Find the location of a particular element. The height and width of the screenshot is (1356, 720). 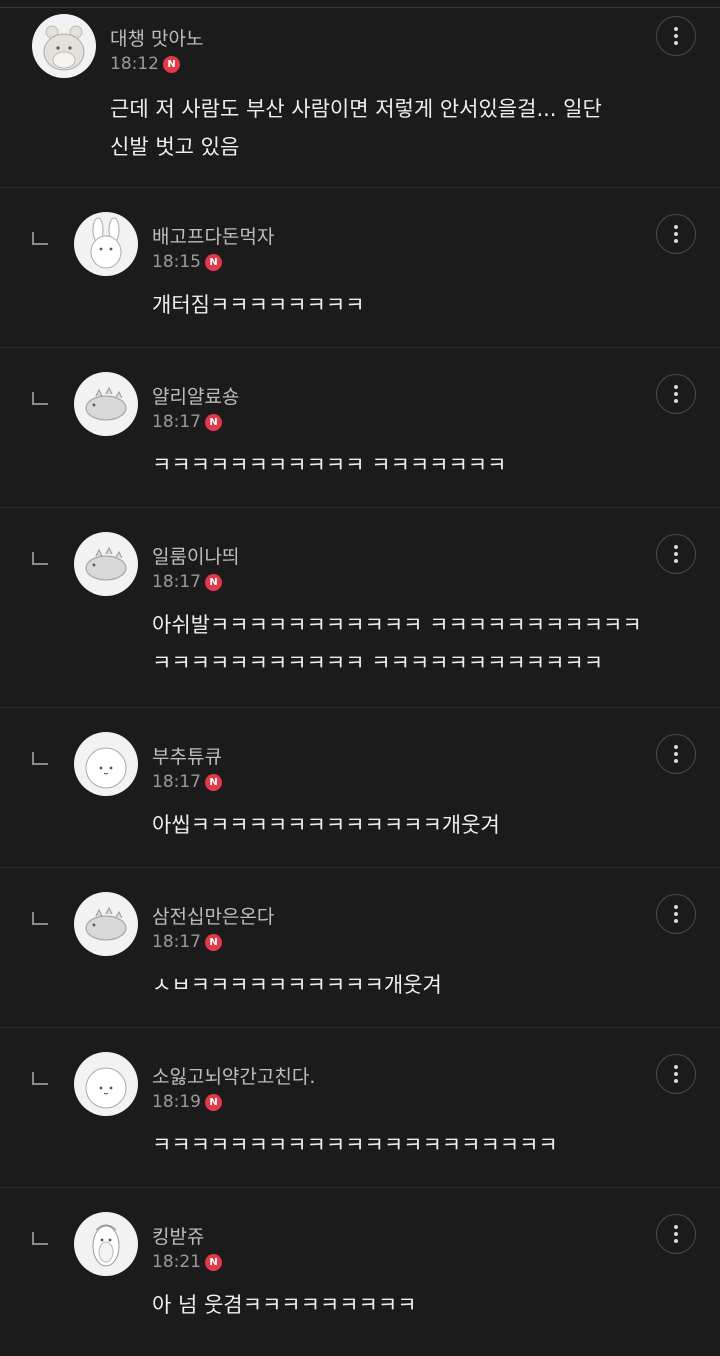

rabbit-avatar is located at coordinates (106, 244).